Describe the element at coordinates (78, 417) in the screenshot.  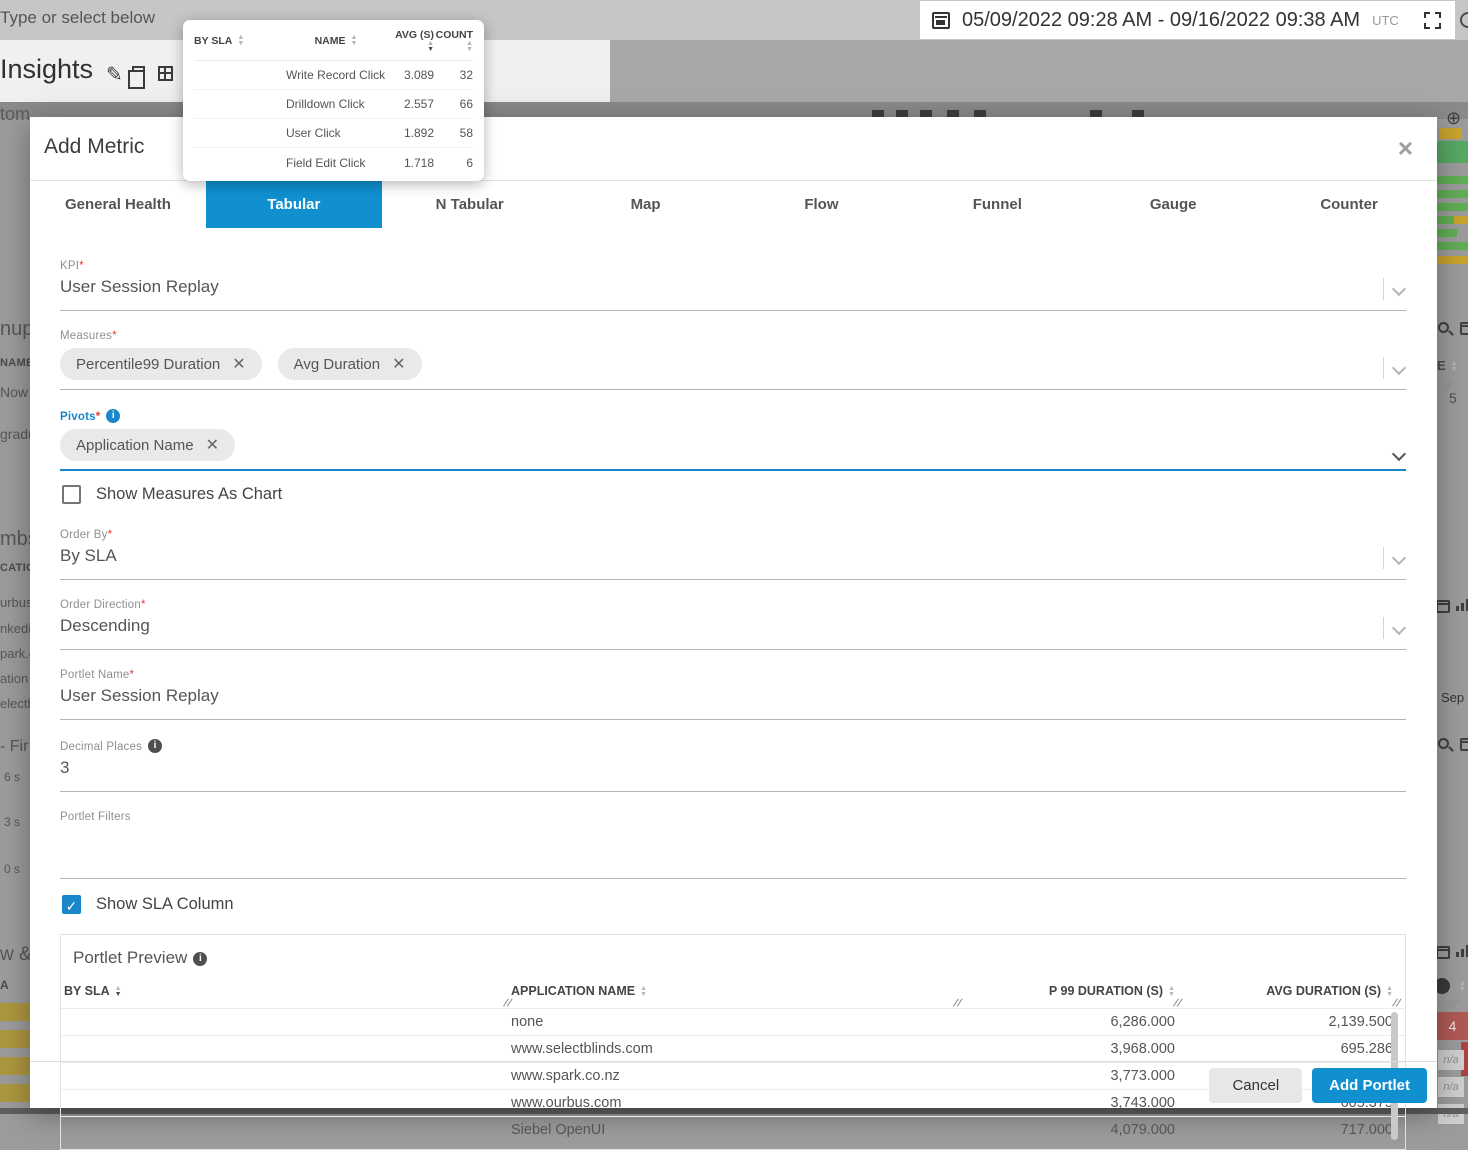
I see `pivots-label: Pivots` at that location.